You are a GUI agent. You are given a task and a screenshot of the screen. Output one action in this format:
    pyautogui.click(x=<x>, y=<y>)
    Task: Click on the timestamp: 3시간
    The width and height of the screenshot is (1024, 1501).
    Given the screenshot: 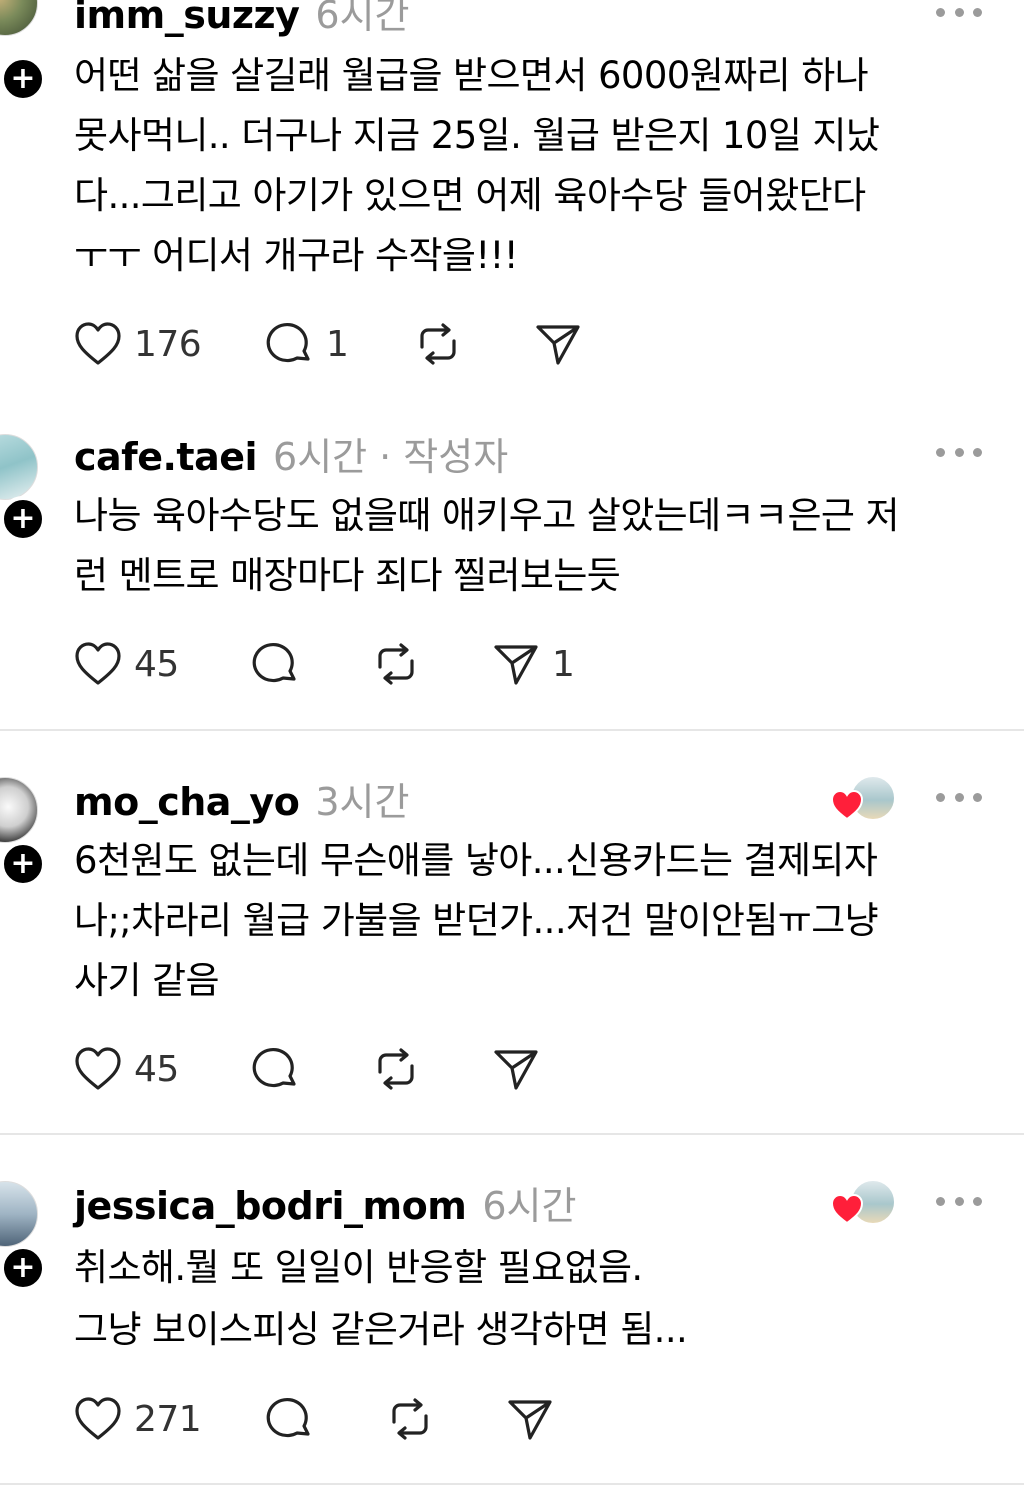 What is the action you would take?
    pyautogui.click(x=362, y=802)
    